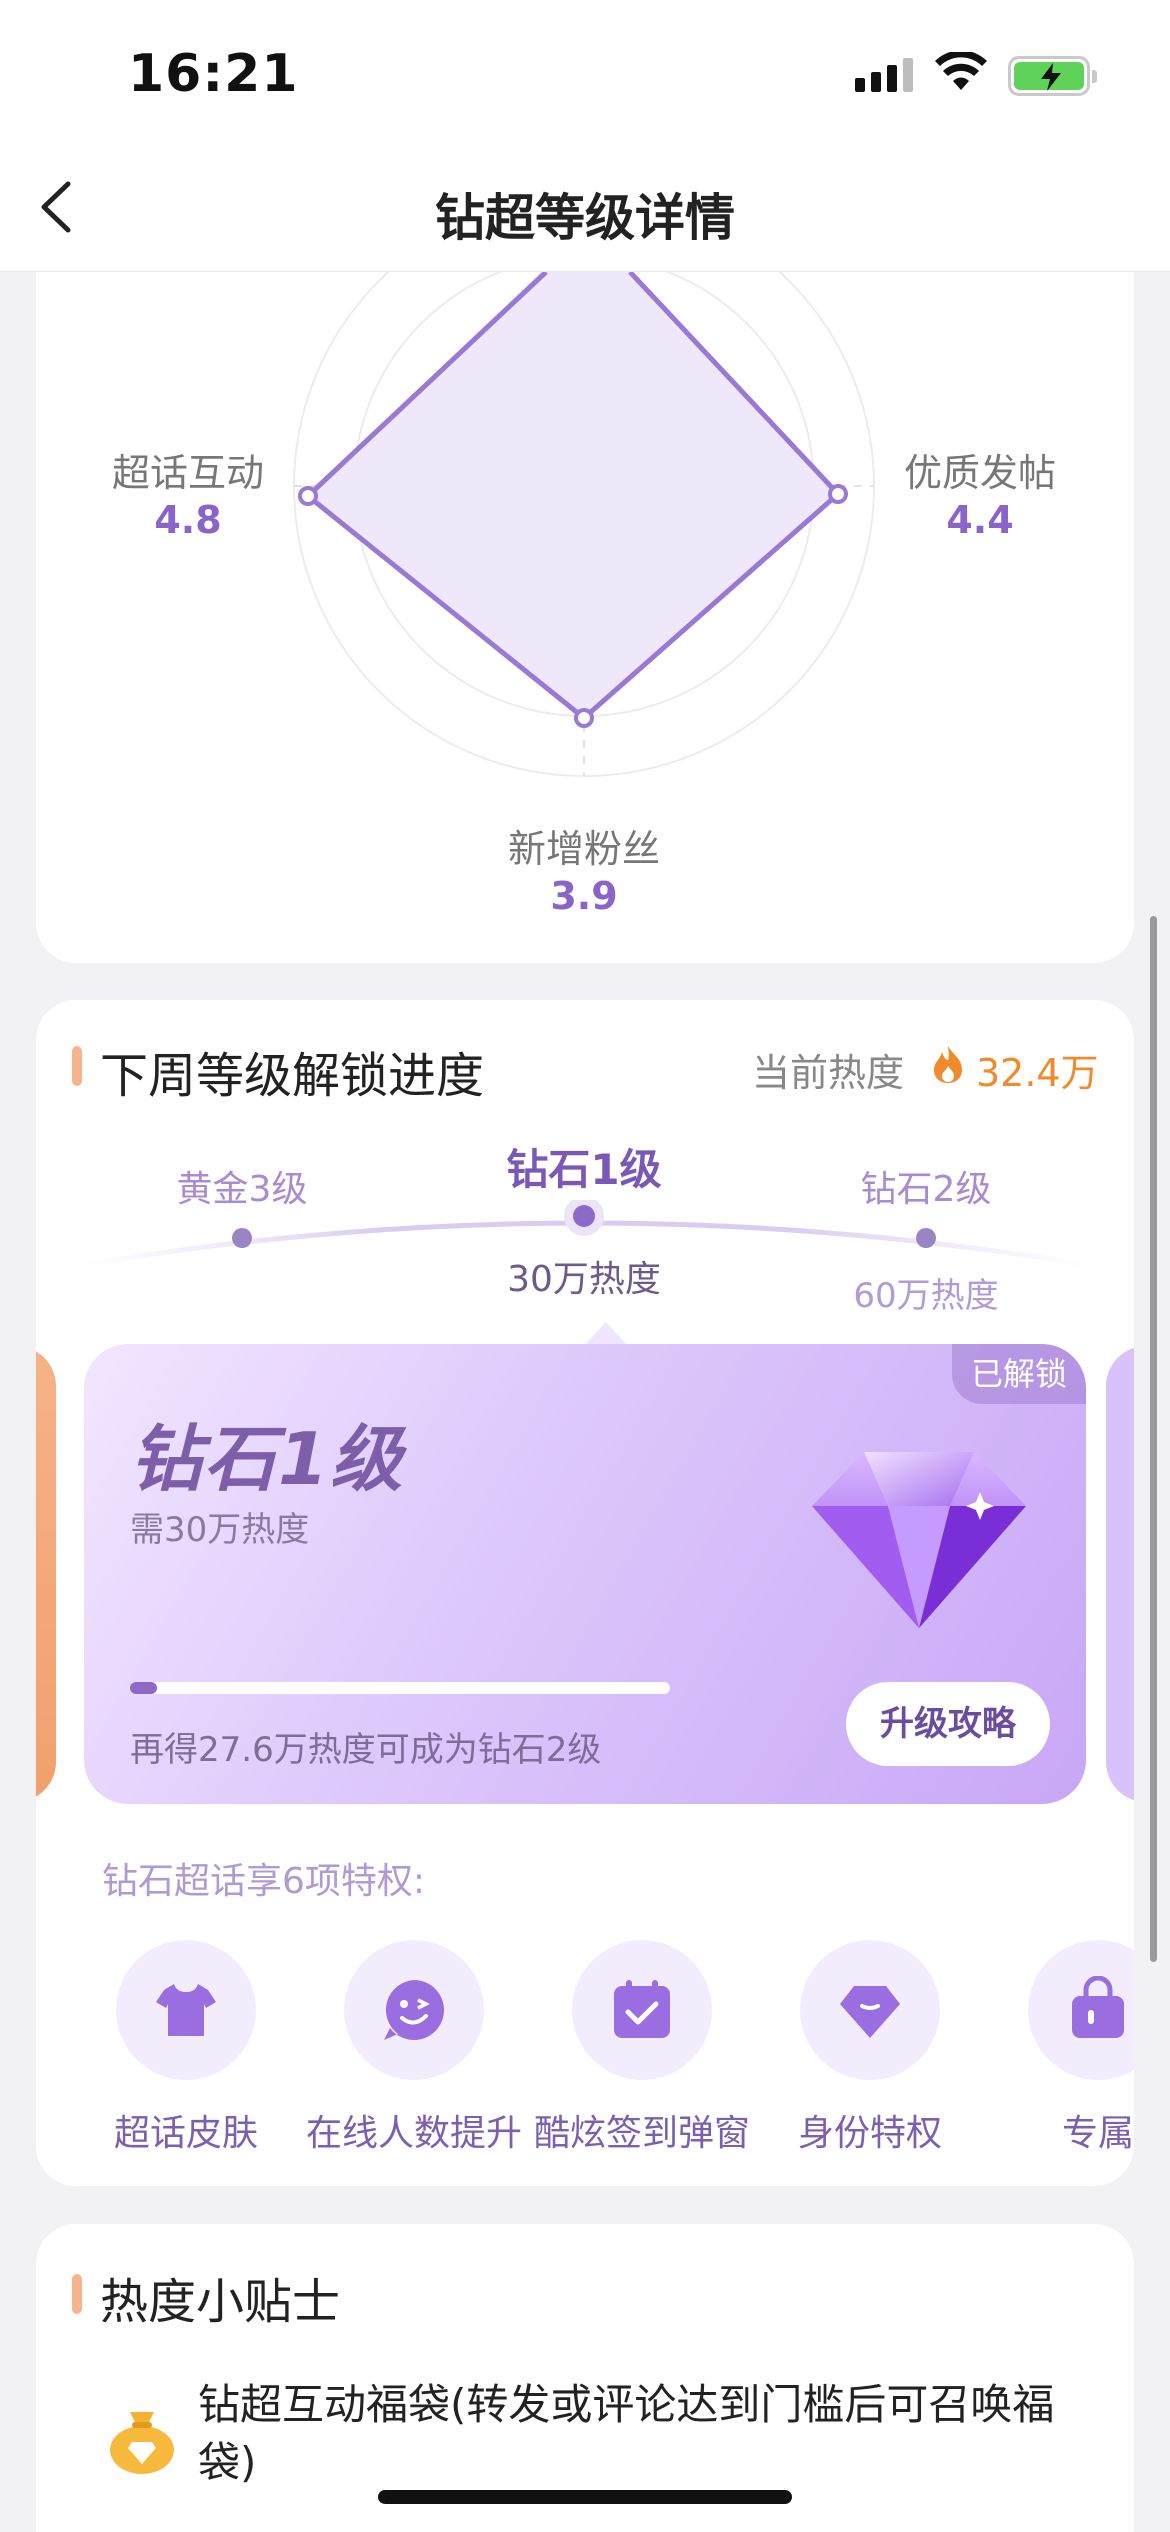  I want to click on level-name-diamond1: 钻石1级, so click(584, 1166).